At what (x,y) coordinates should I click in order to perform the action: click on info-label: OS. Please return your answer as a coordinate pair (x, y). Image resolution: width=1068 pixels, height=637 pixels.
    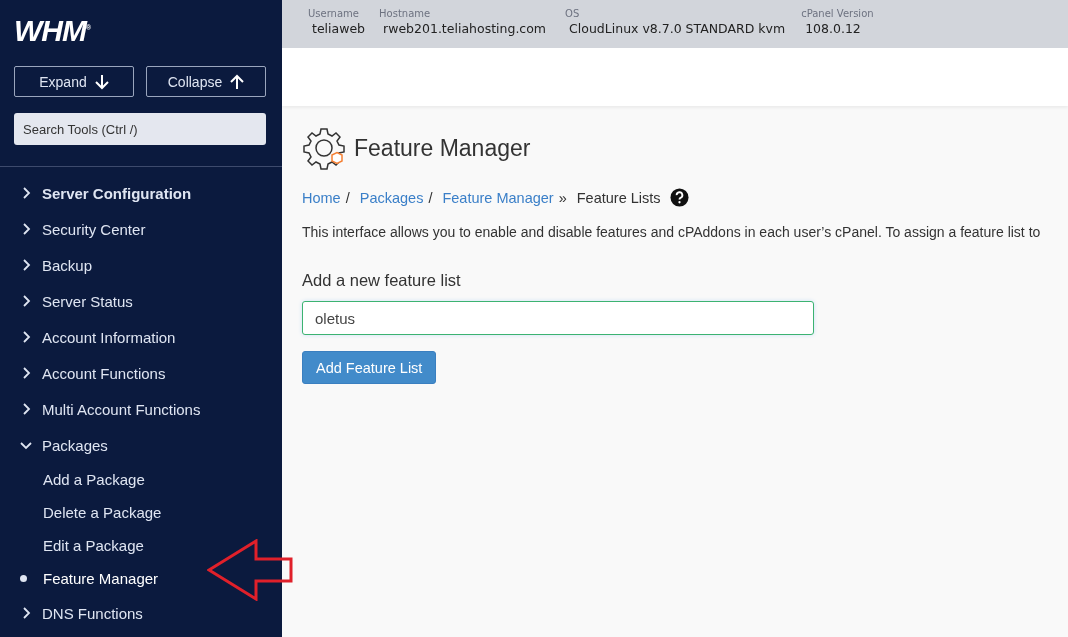
    Looking at the image, I should click on (573, 13).